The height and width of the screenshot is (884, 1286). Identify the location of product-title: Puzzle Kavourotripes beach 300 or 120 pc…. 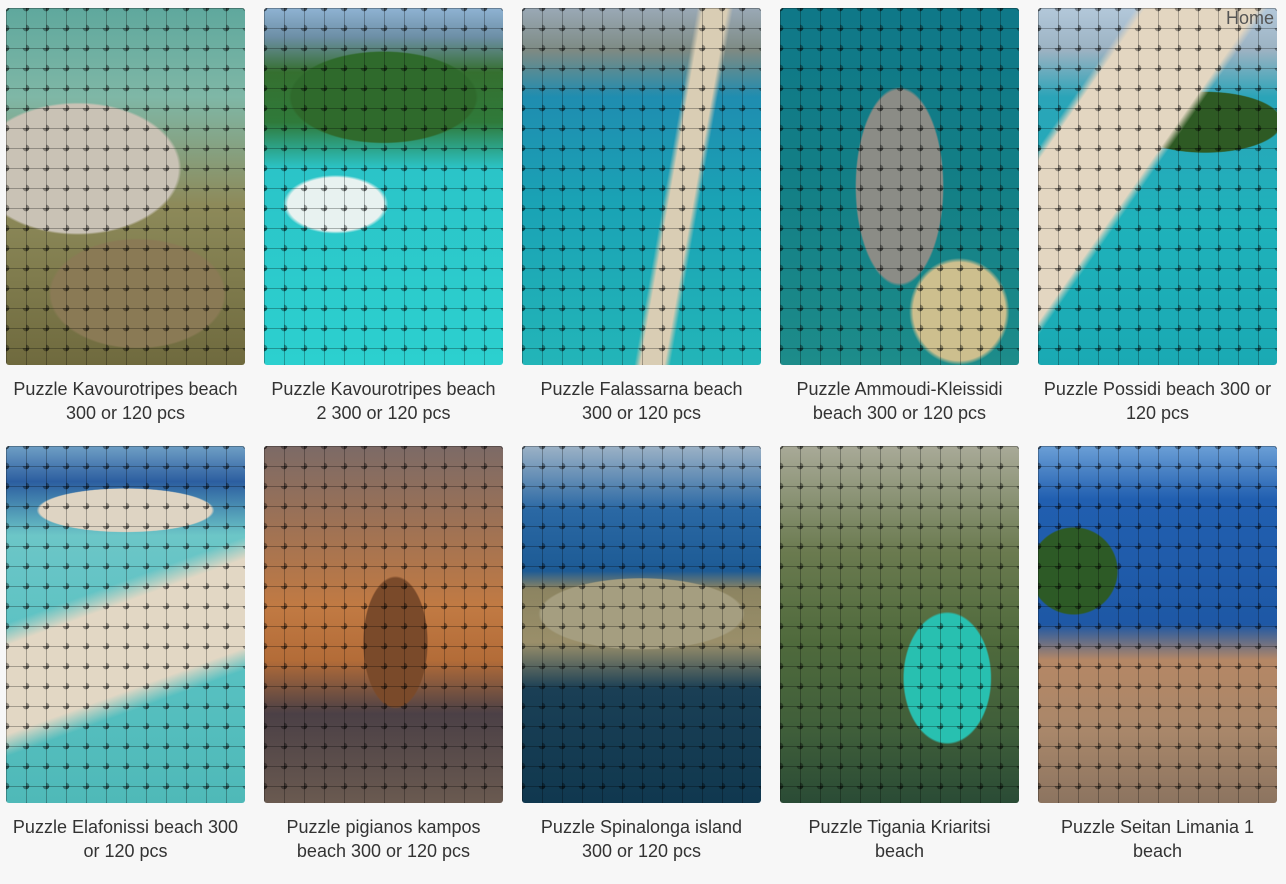
(125, 401).